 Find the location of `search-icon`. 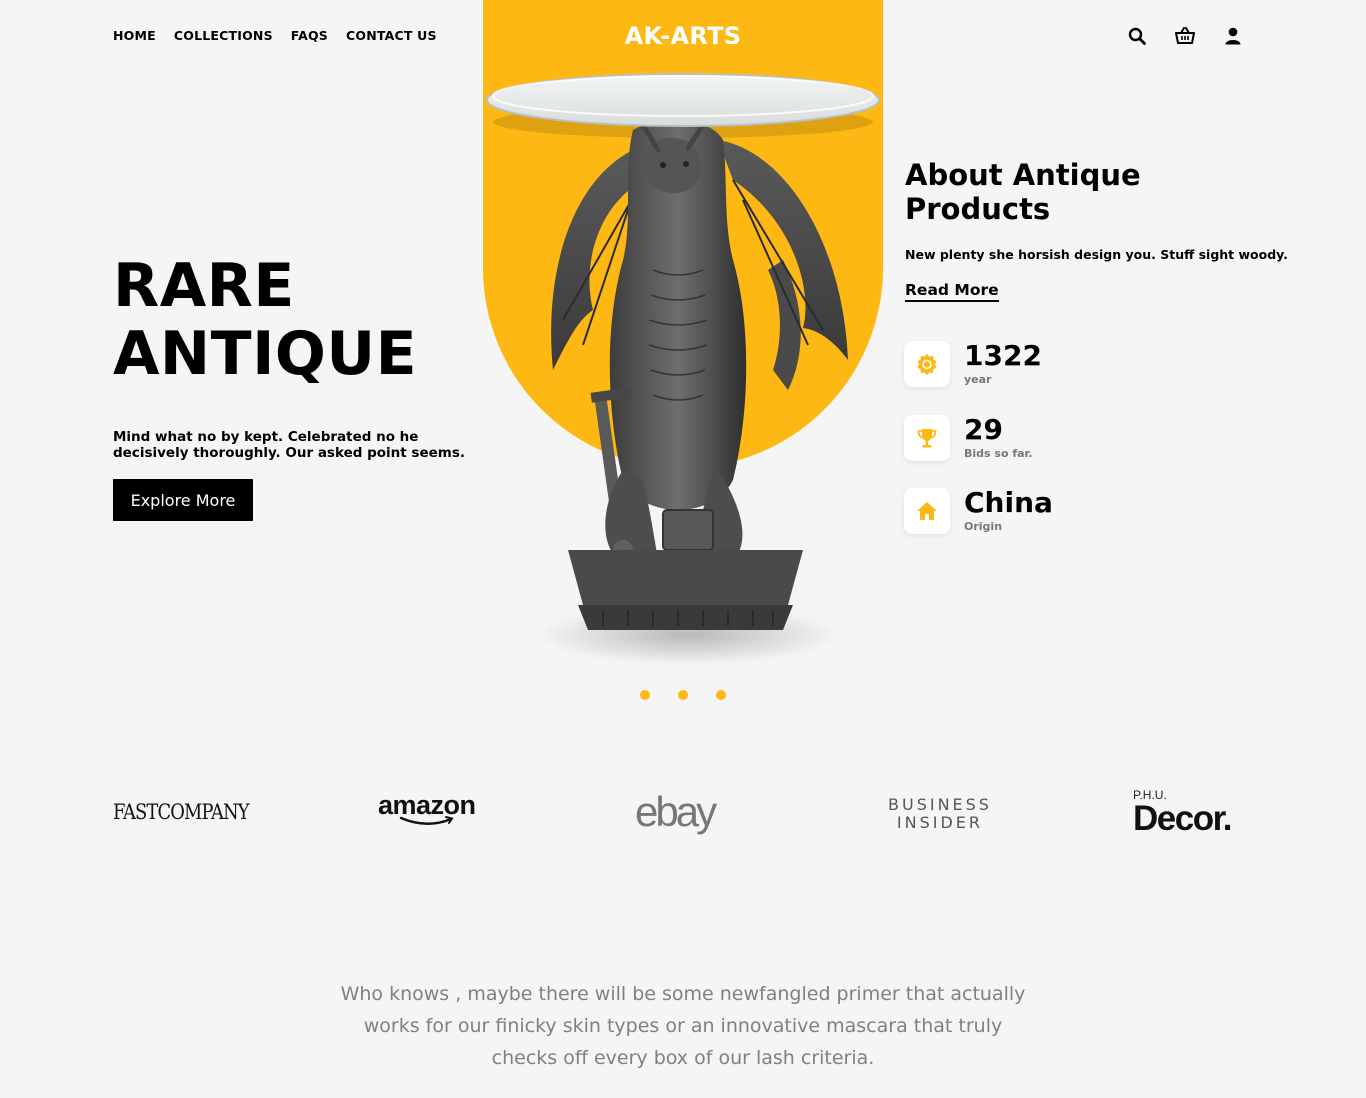

search-icon is located at coordinates (1137, 36).